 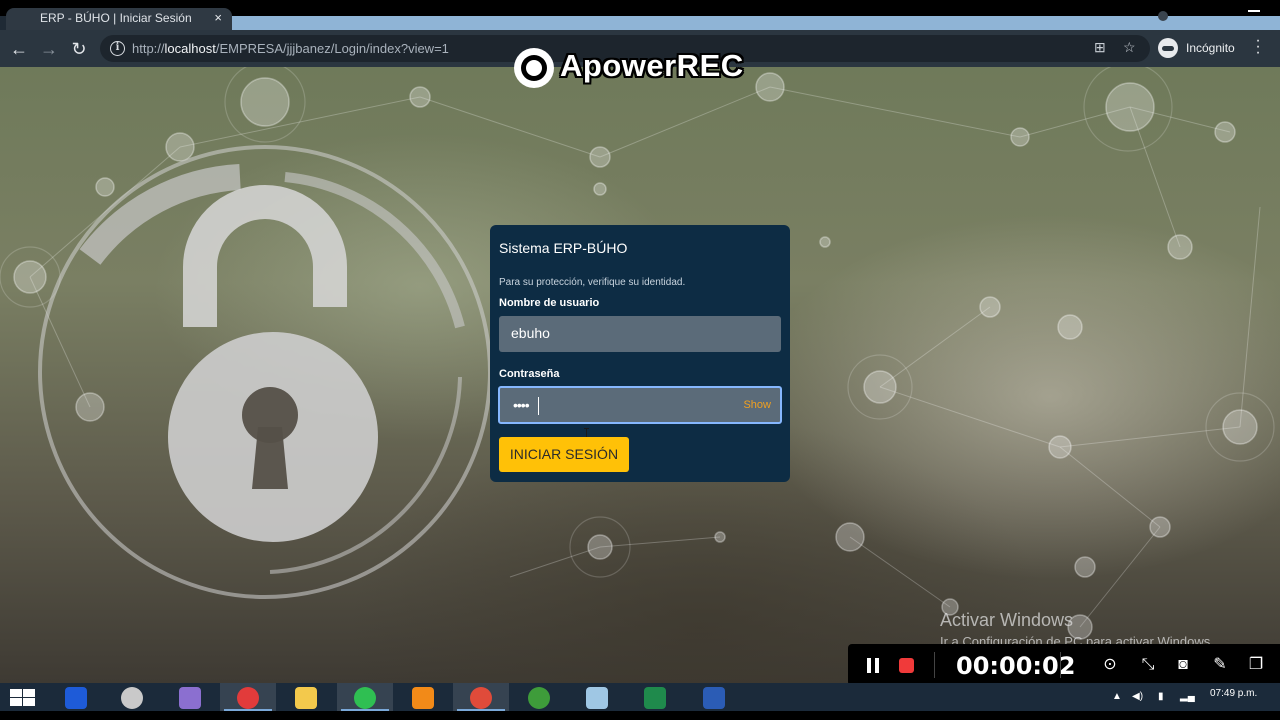 I want to click on taskbar-app-excel, so click(x=655, y=697).